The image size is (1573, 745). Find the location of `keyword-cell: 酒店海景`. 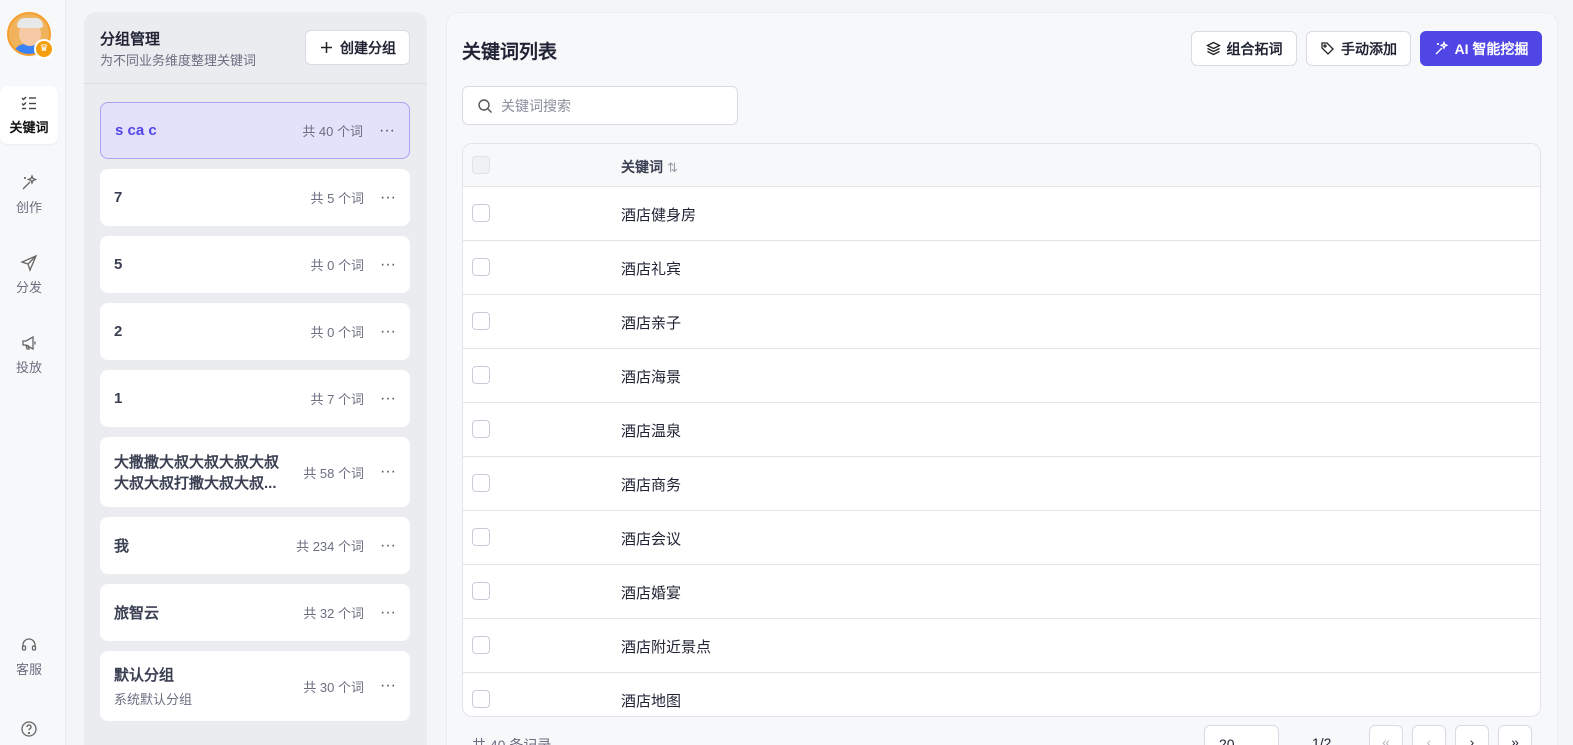

keyword-cell: 酒店海景 is located at coordinates (651, 377).